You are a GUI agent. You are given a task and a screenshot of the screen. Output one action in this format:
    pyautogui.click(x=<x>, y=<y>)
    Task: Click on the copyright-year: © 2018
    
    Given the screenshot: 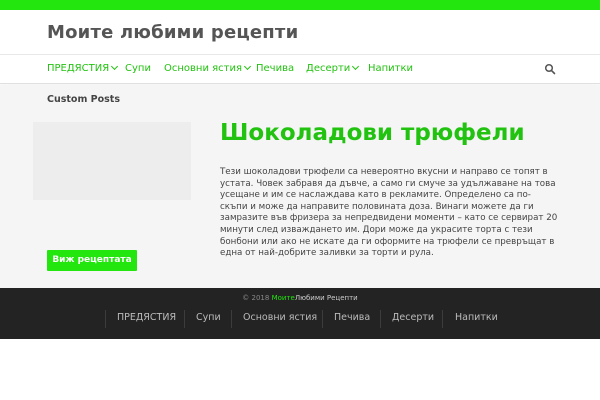 What is the action you would take?
    pyautogui.click(x=256, y=298)
    